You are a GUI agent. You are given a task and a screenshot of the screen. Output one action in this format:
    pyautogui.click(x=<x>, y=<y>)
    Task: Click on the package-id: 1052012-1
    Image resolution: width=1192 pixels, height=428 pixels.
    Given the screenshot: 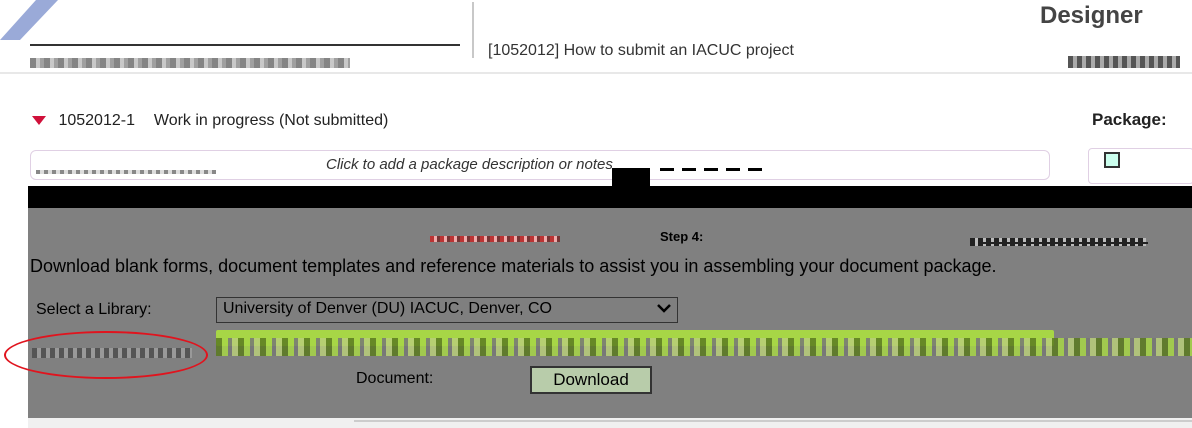 What is the action you would take?
    pyautogui.click(x=96, y=120)
    